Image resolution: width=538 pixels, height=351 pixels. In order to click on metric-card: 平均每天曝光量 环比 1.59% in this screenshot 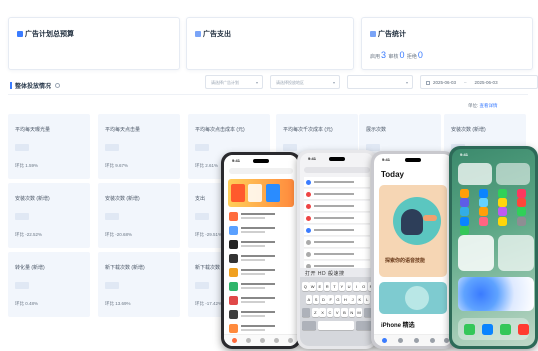, I will do `click(49, 146)`.